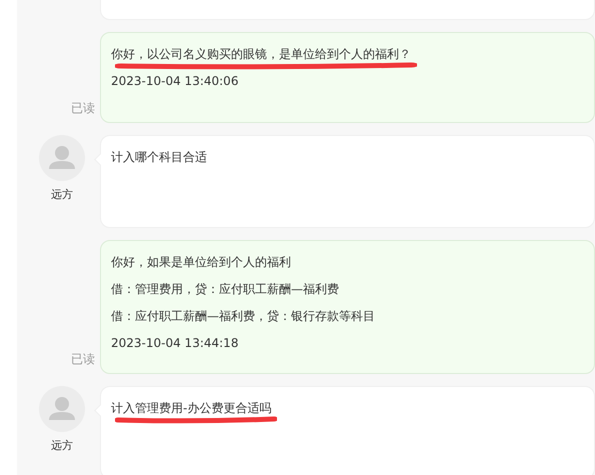 The image size is (595, 475). What do you see at coordinates (159, 157) in the screenshot?
I see `message-text: 计入哪个科目合适` at bounding box center [159, 157].